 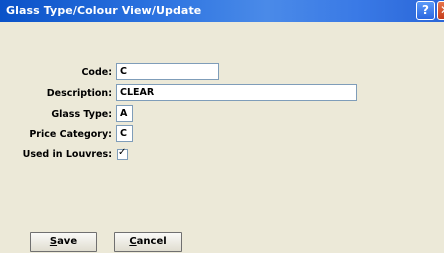 I want to click on window-title: Glass Type/Colour View/Update, so click(x=104, y=10).